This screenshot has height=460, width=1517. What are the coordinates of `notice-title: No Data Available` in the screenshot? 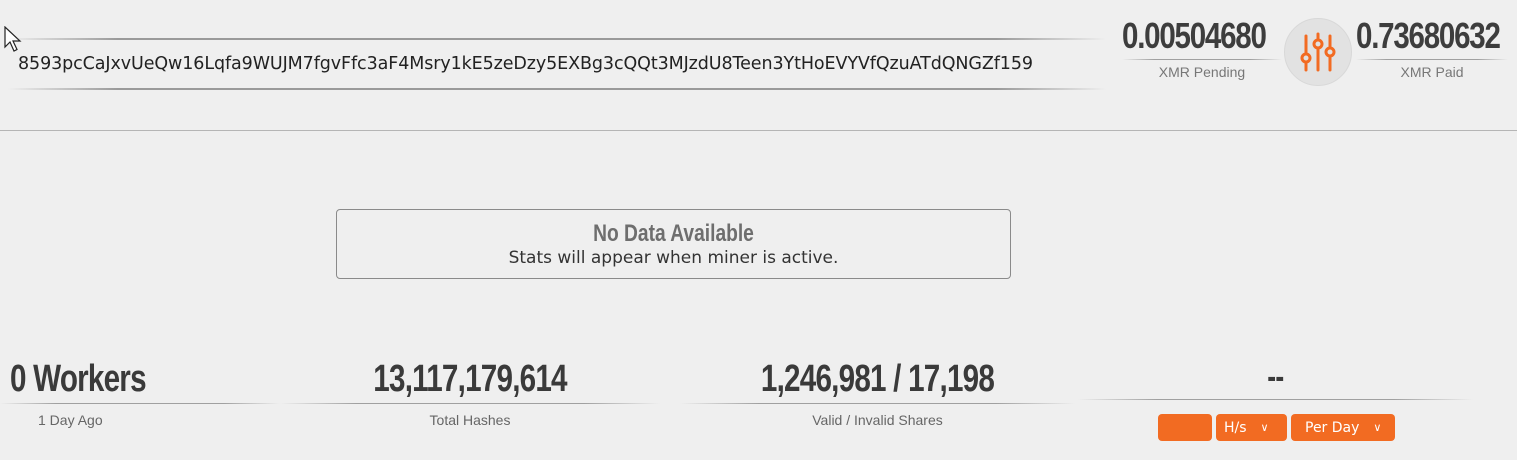 It's located at (673, 233).